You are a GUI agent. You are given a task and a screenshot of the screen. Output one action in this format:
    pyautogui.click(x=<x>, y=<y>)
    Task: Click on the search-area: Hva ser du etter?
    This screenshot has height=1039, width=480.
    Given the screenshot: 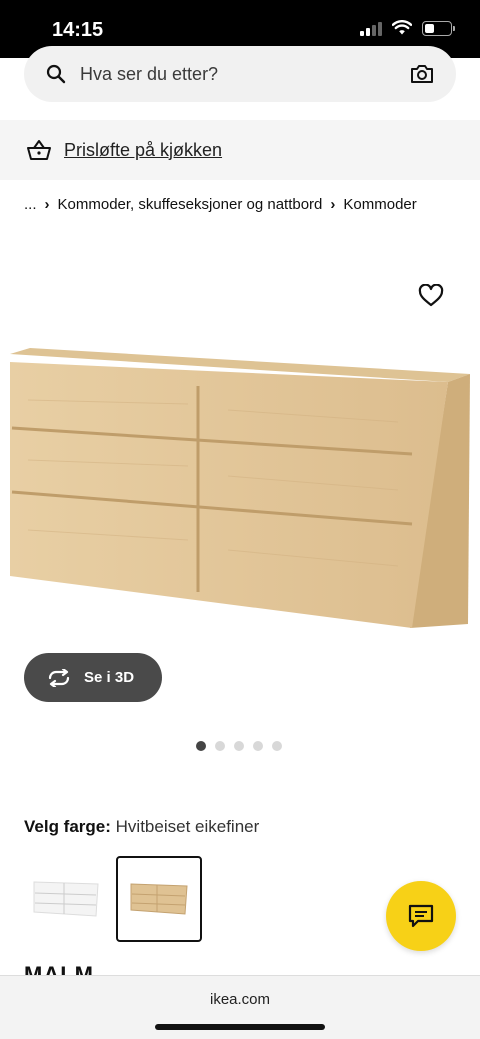 What is the action you would take?
    pyautogui.click(x=240, y=82)
    